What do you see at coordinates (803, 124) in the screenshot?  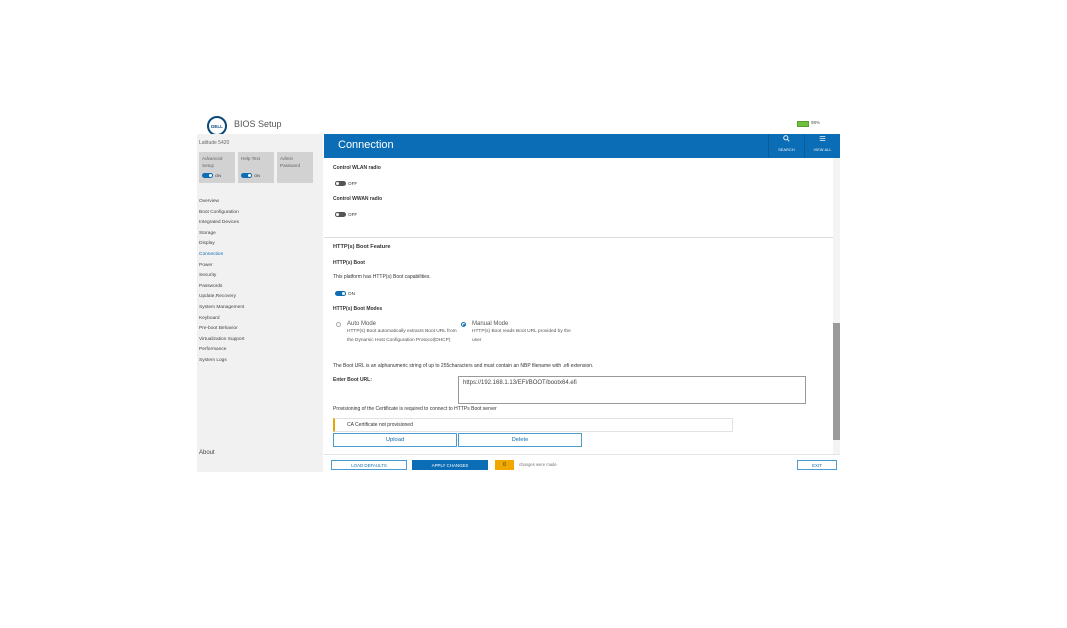 I see `battery-icon` at bounding box center [803, 124].